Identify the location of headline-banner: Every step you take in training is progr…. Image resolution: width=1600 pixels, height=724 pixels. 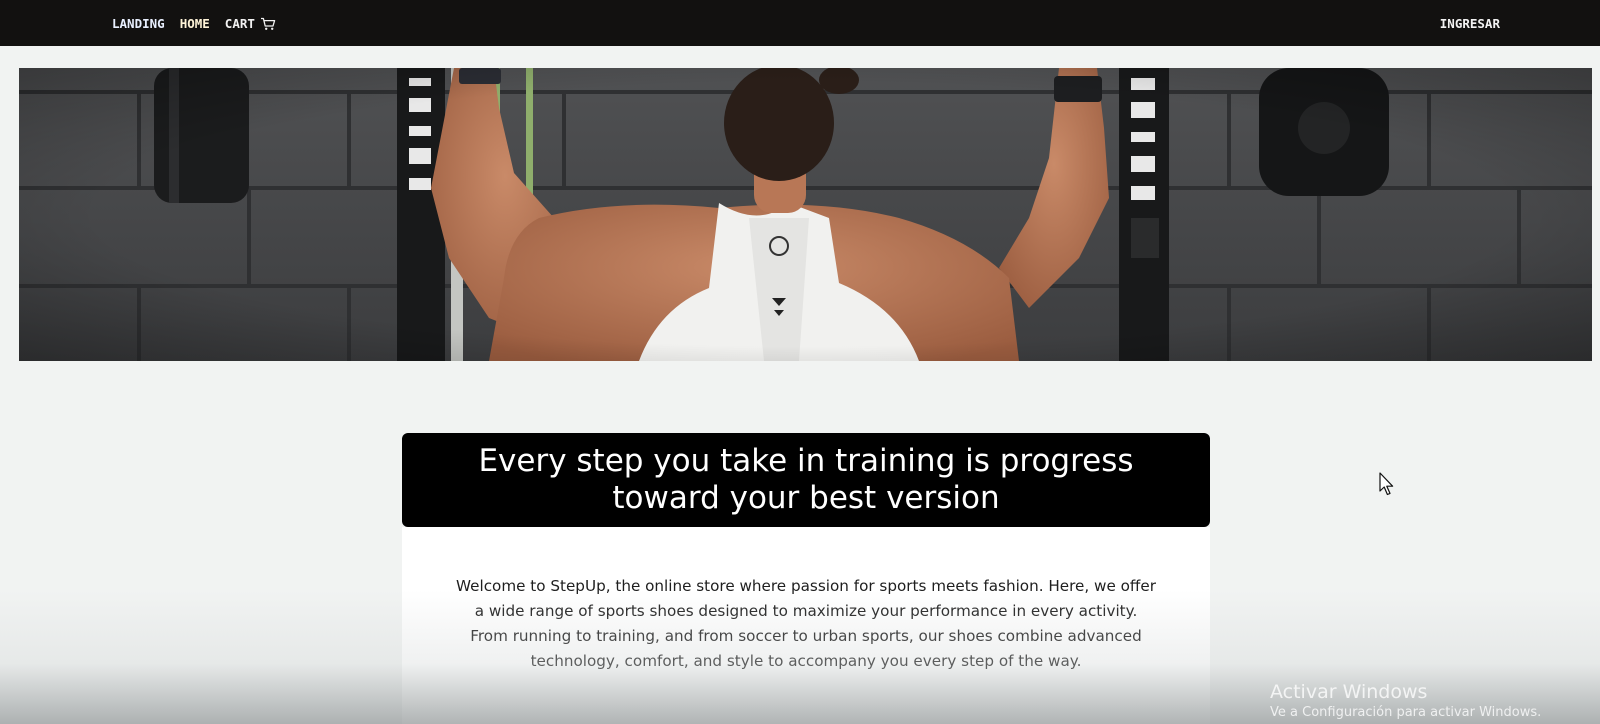
(806, 480).